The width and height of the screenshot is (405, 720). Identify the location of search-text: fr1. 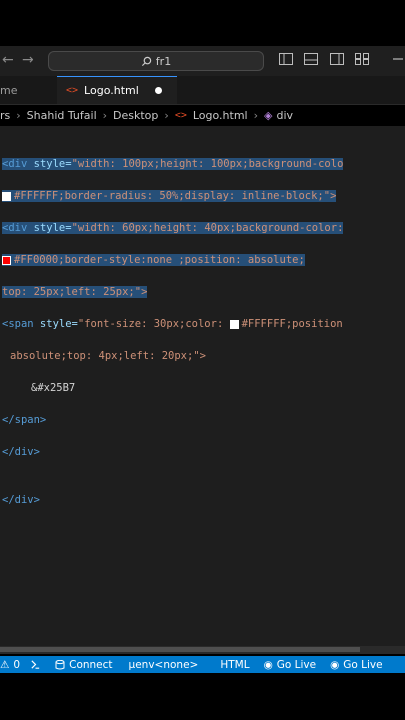
(163, 61).